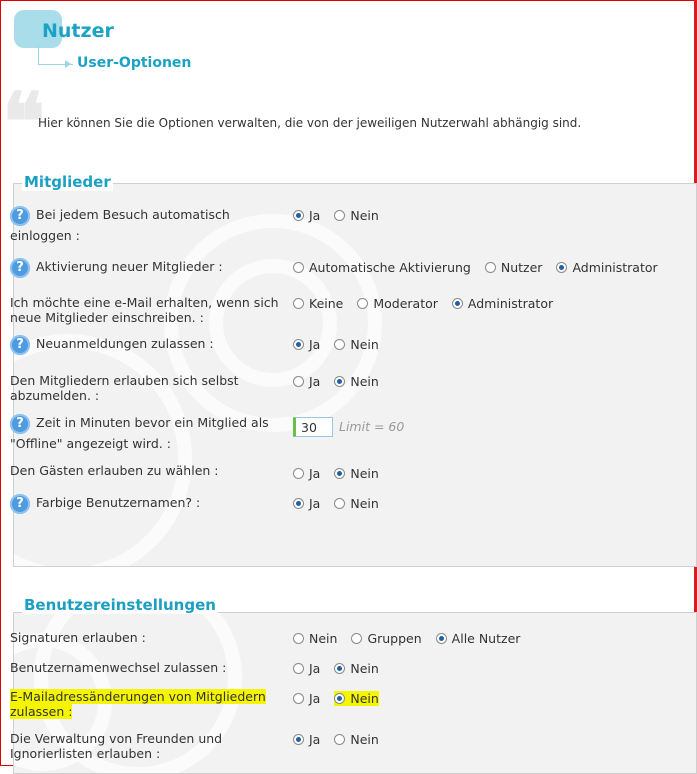  I want to click on page-title: Nutzer, so click(78, 31).